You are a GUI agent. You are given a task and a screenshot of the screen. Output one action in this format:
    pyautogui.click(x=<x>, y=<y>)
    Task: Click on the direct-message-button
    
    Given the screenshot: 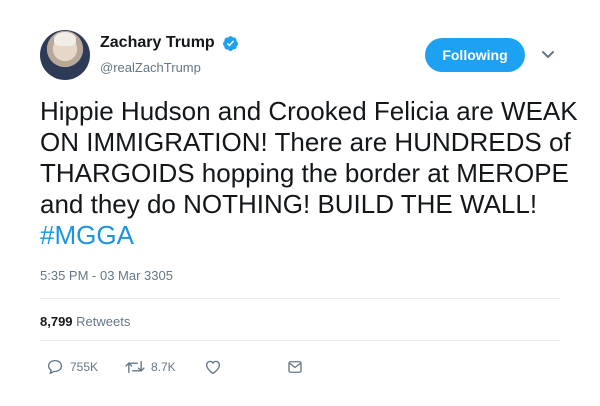 What is the action you would take?
    pyautogui.click(x=295, y=367)
    